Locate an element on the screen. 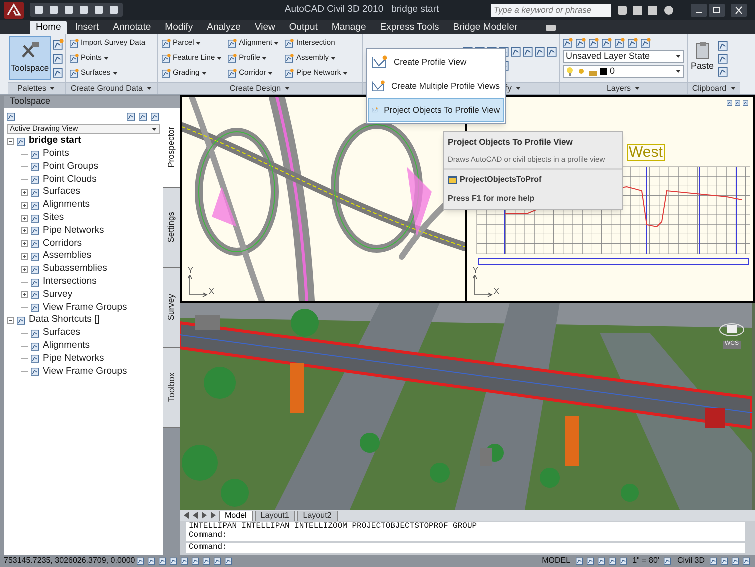 This screenshot has height=567, width=755. tree-item: Points is located at coordinates (56, 154).